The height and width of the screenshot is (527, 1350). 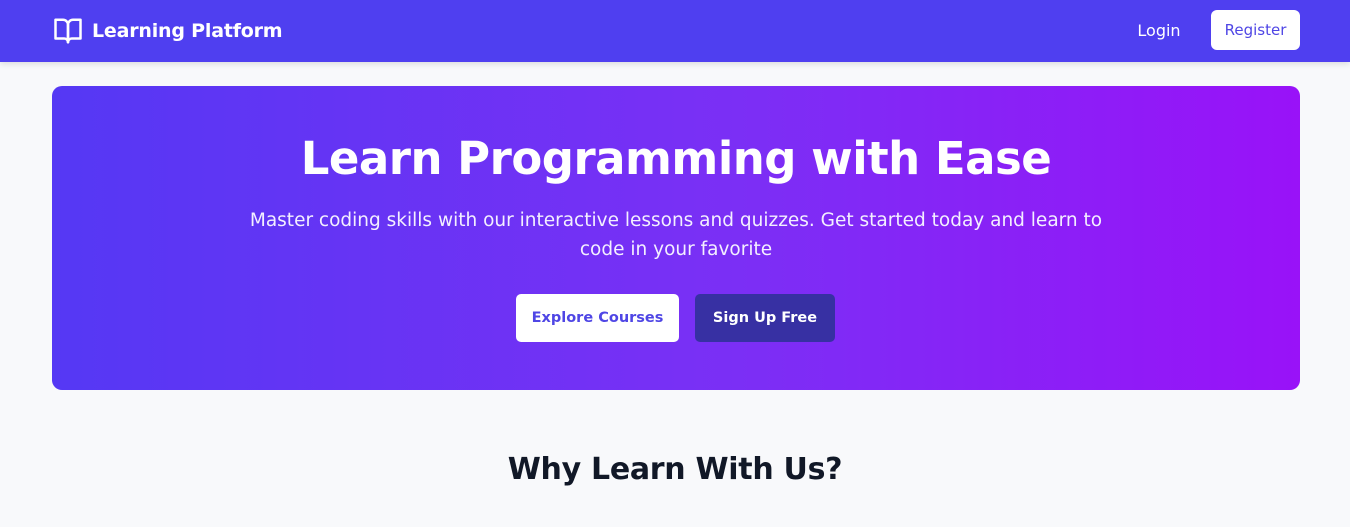 I want to click on brand-name: Learning Platform, so click(x=187, y=31).